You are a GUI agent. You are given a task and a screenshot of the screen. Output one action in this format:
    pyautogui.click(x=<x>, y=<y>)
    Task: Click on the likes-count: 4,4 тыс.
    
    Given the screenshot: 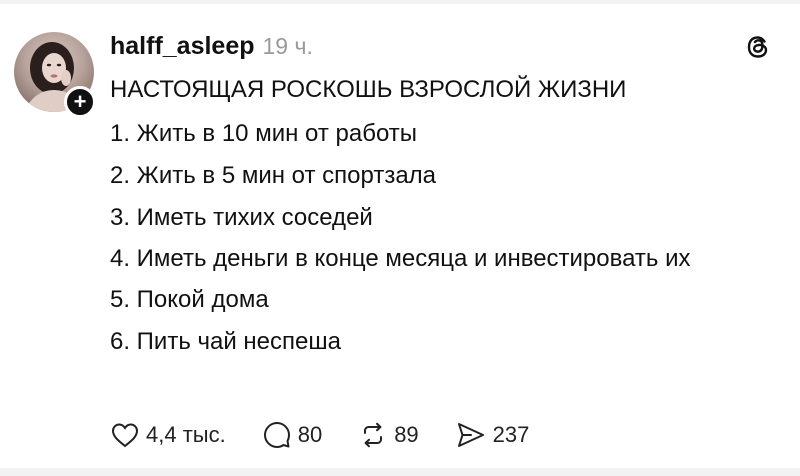 What is the action you would take?
    pyautogui.click(x=186, y=434)
    